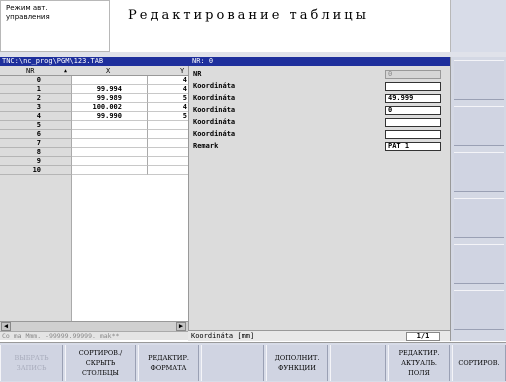 This screenshot has width=506, height=382. What do you see at coordinates (319, 335) in the screenshot?
I see `status-bar: Koordináta [mm] 1/1` at bounding box center [319, 335].